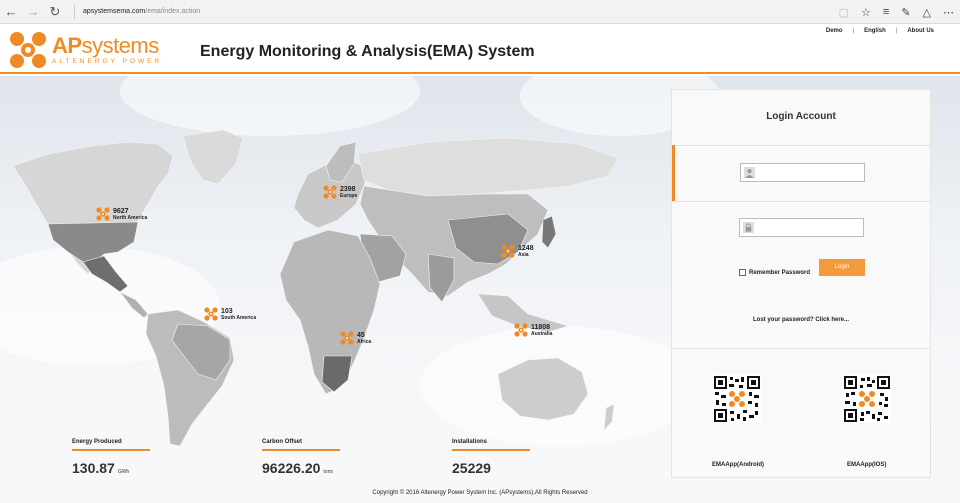 The image size is (960, 503). I want to click on new-zealand-shape, so click(609, 417).